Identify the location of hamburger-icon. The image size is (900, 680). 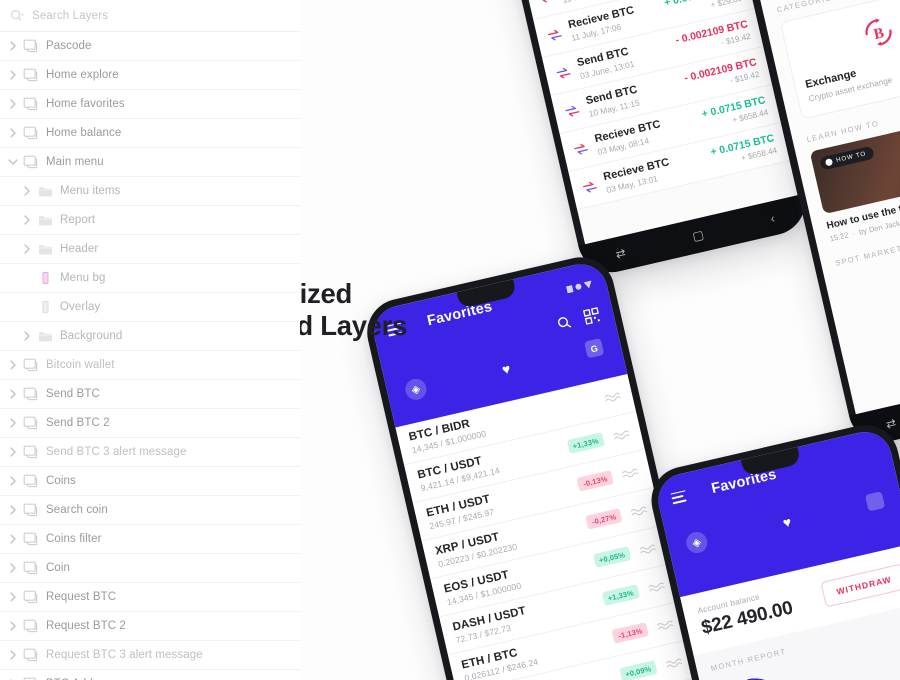
(678, 496).